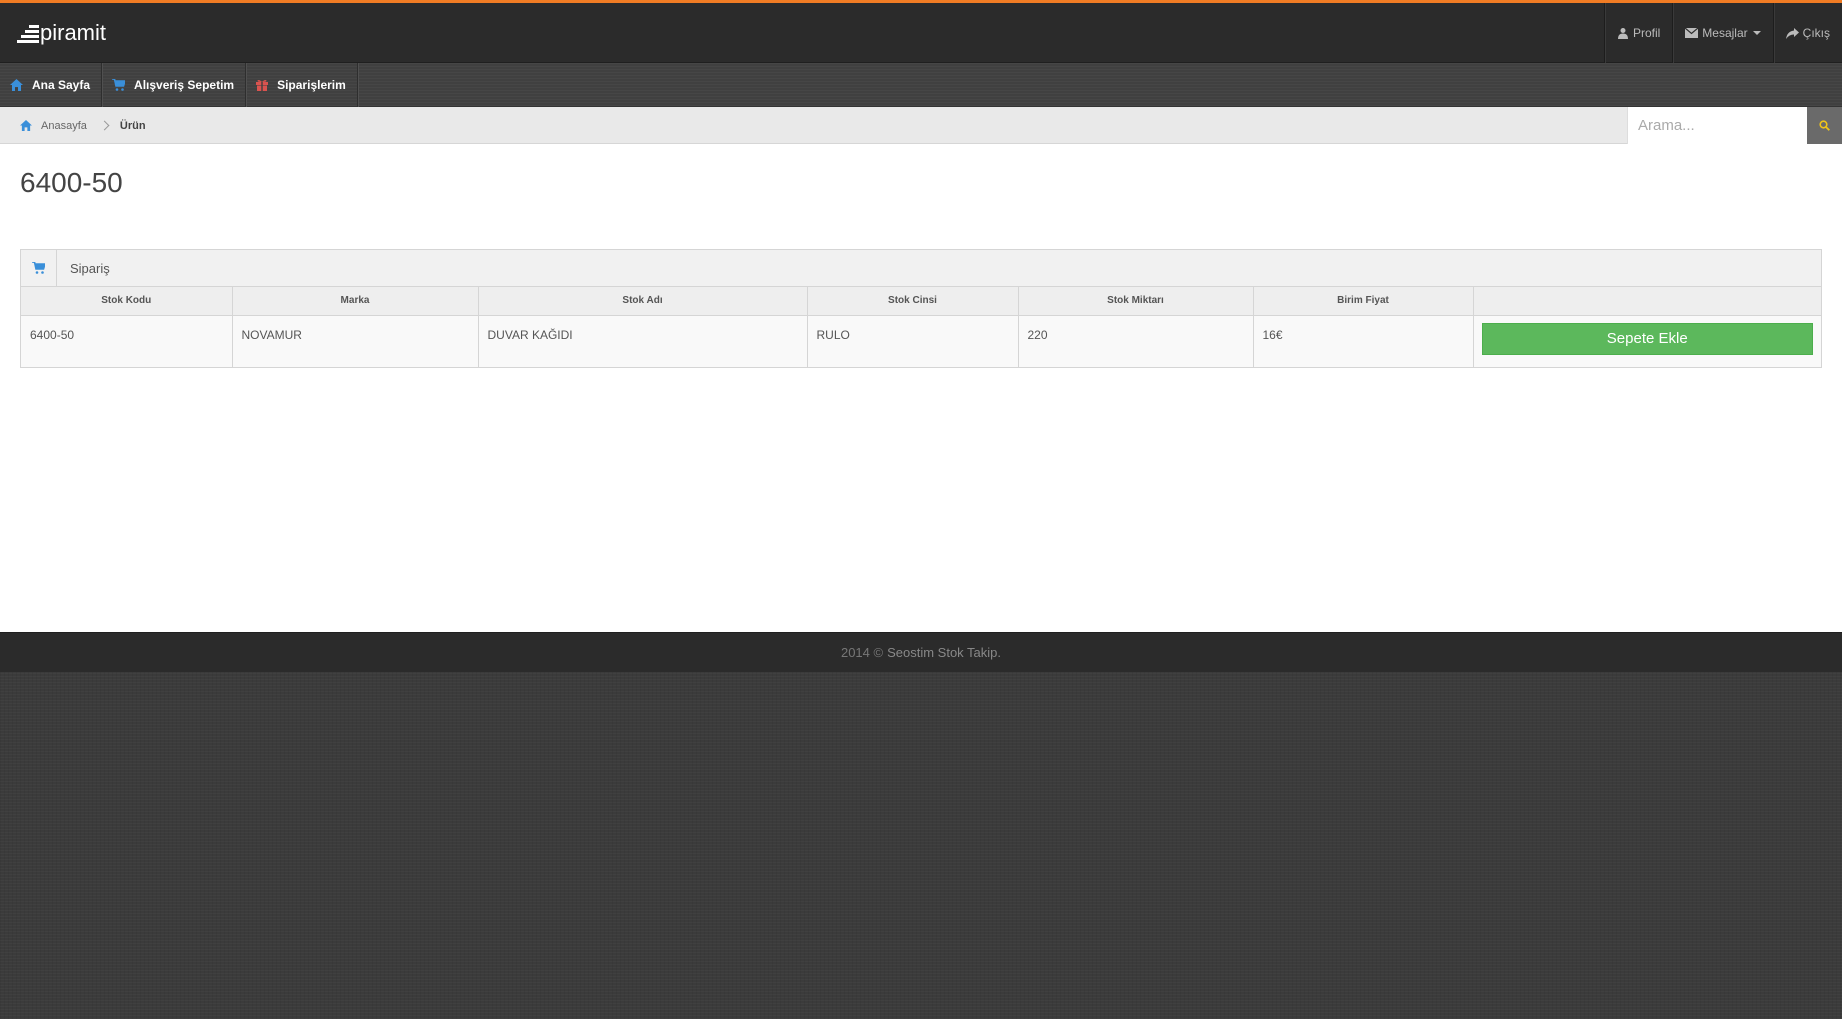  I want to click on logout-link: Çıkış, so click(1807, 33).